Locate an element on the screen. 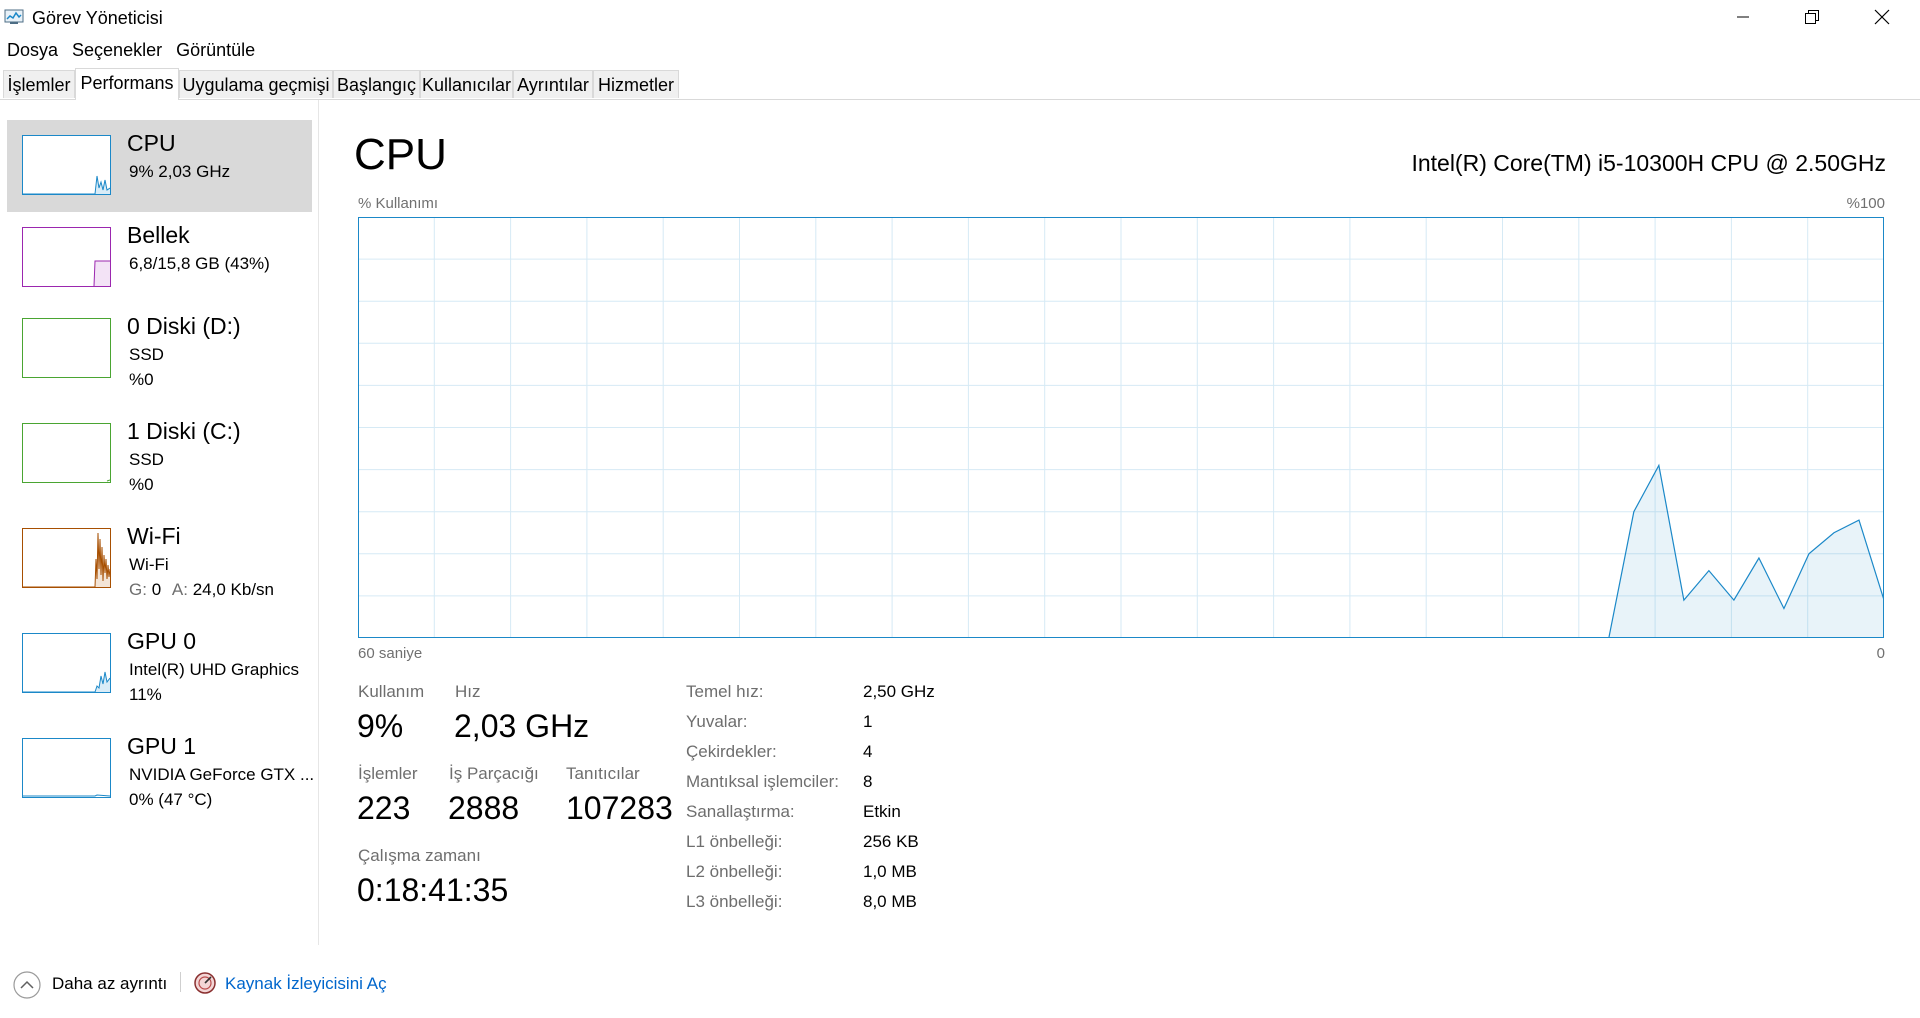 This screenshot has width=1920, height=1018. spec-label: L1 önbelleği: is located at coordinates (734, 841).